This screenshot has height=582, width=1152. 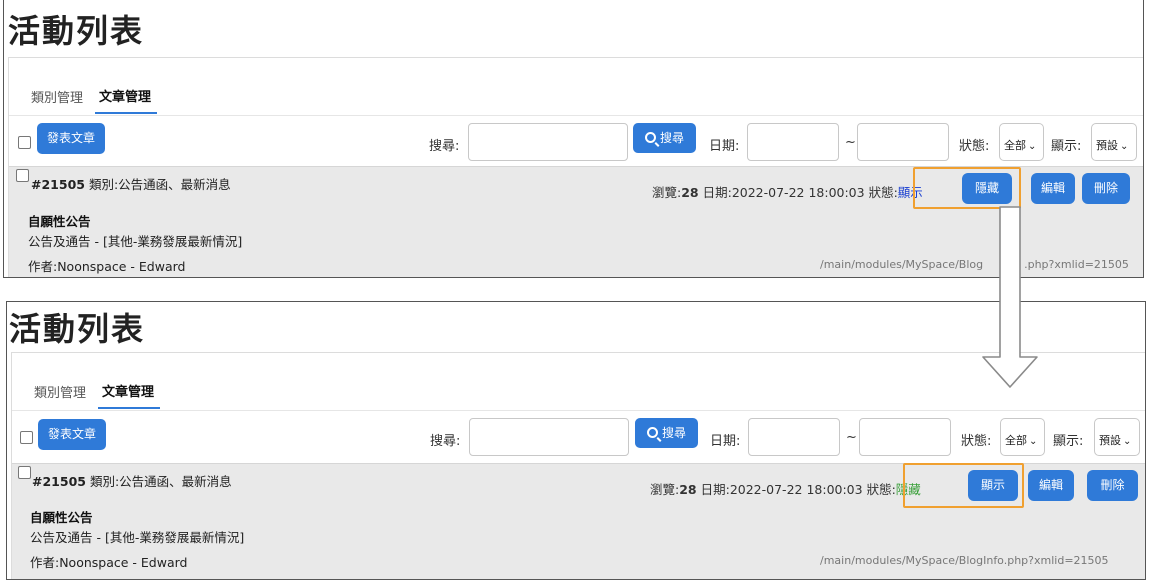 What do you see at coordinates (1010, 297) in the screenshot?
I see `down-arrow-icon` at bounding box center [1010, 297].